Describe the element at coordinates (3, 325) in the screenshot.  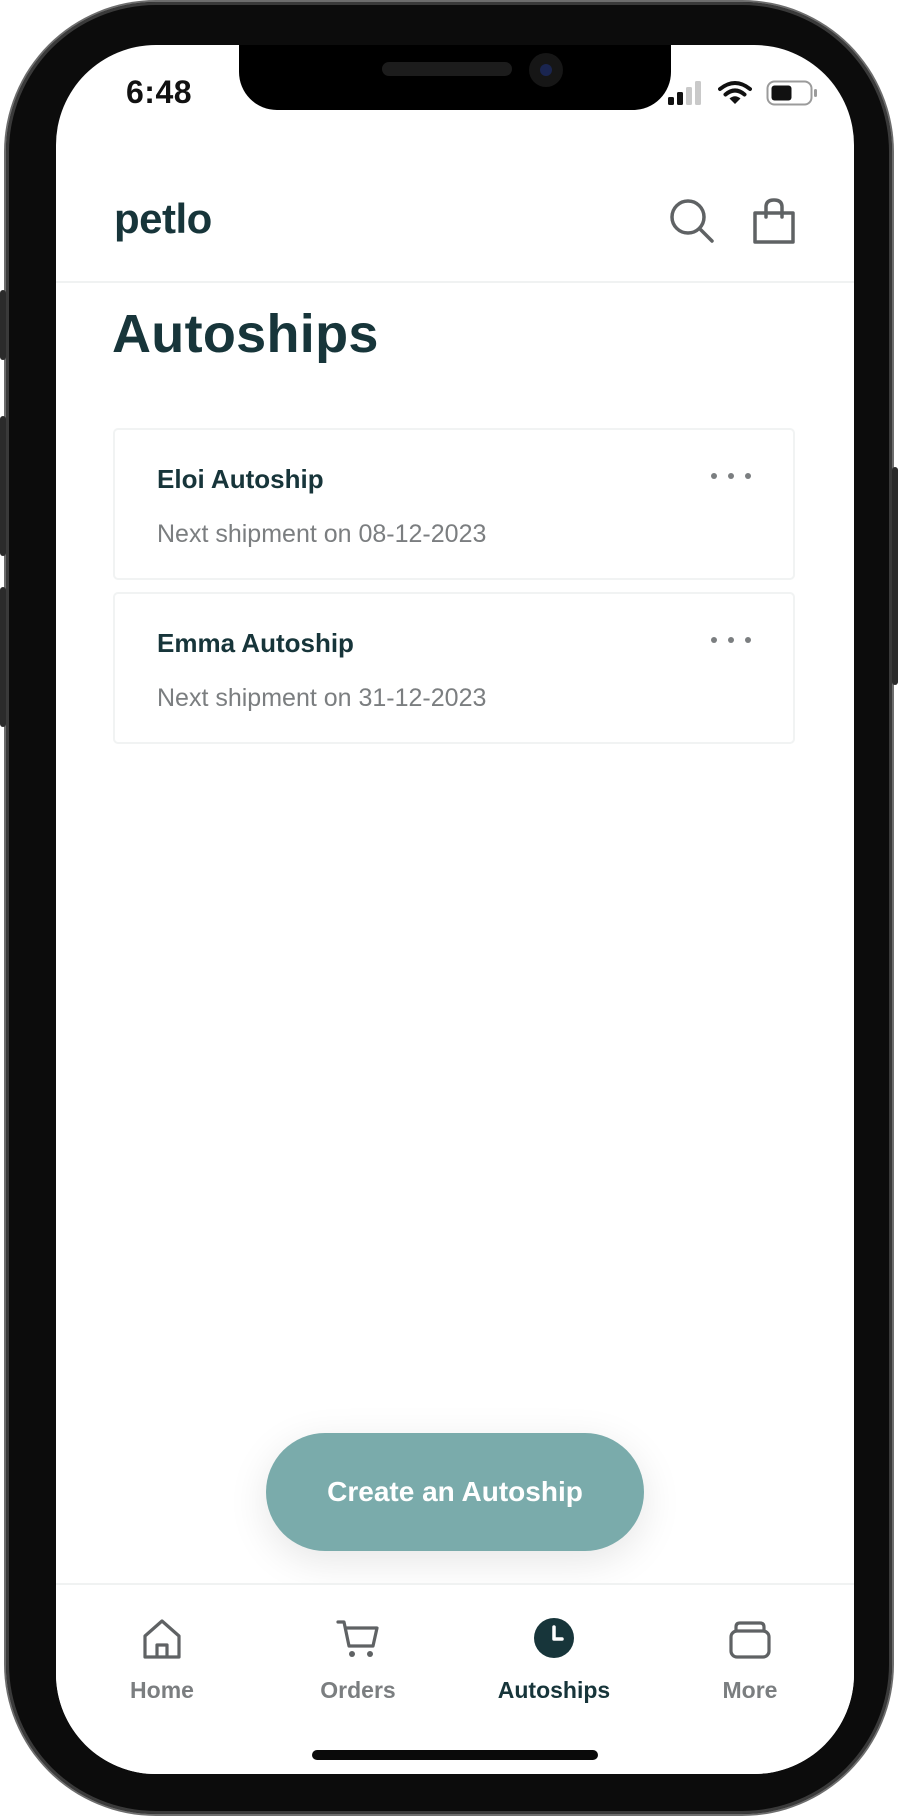
I see `mute-switch` at that location.